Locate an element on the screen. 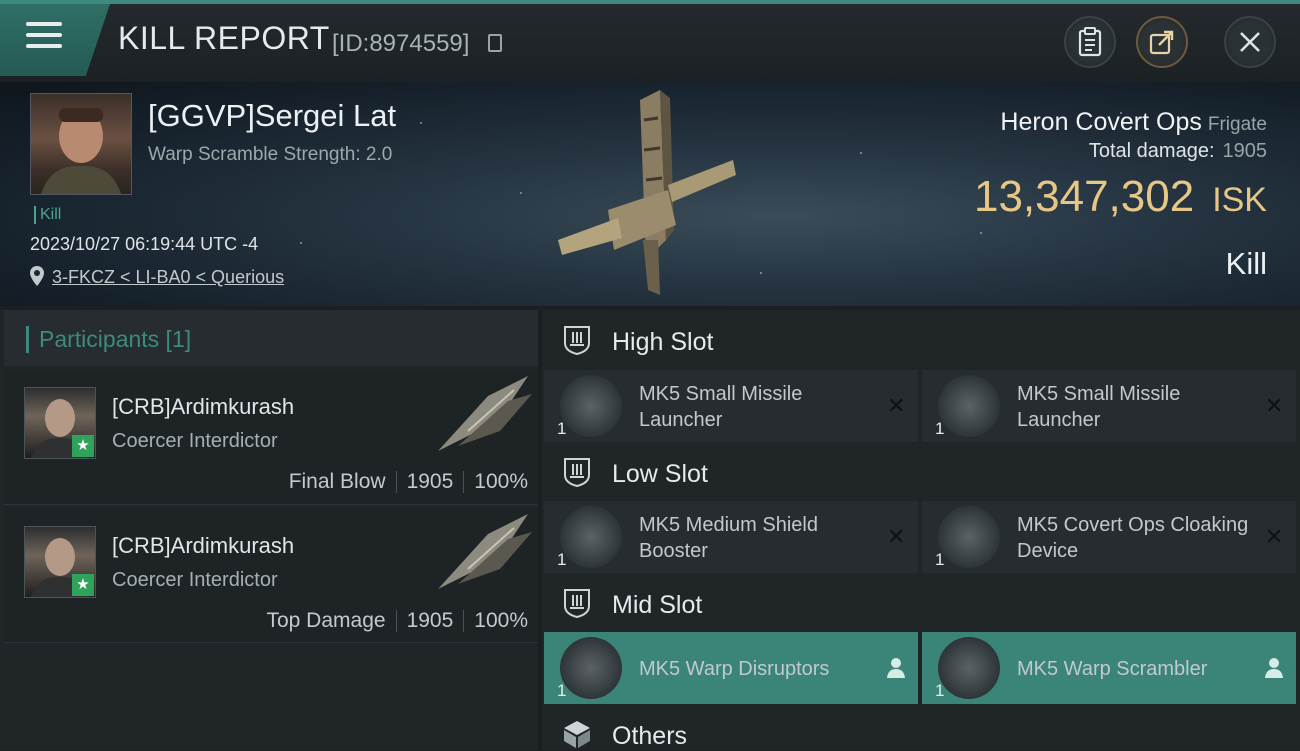 Image resolution: width=1300 pixels, height=751 pixels. page-title: KILL REPORT is located at coordinates (224, 38).